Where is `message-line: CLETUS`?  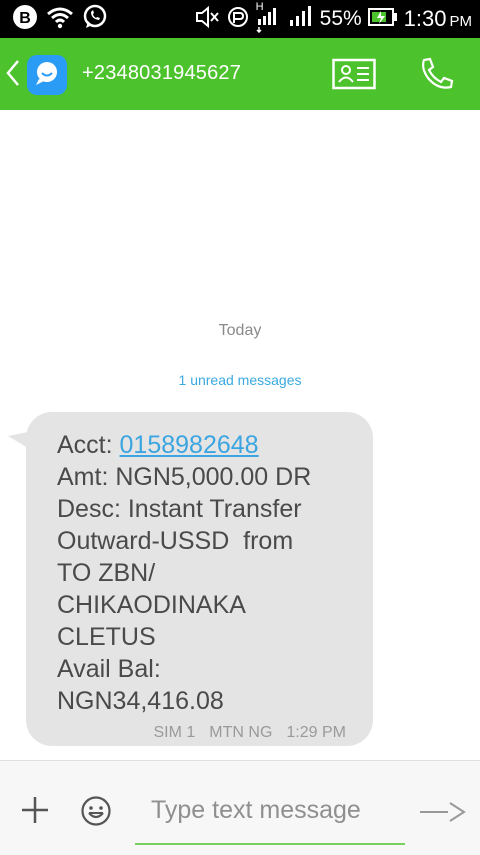
message-line: CLETUS is located at coordinates (106, 637).